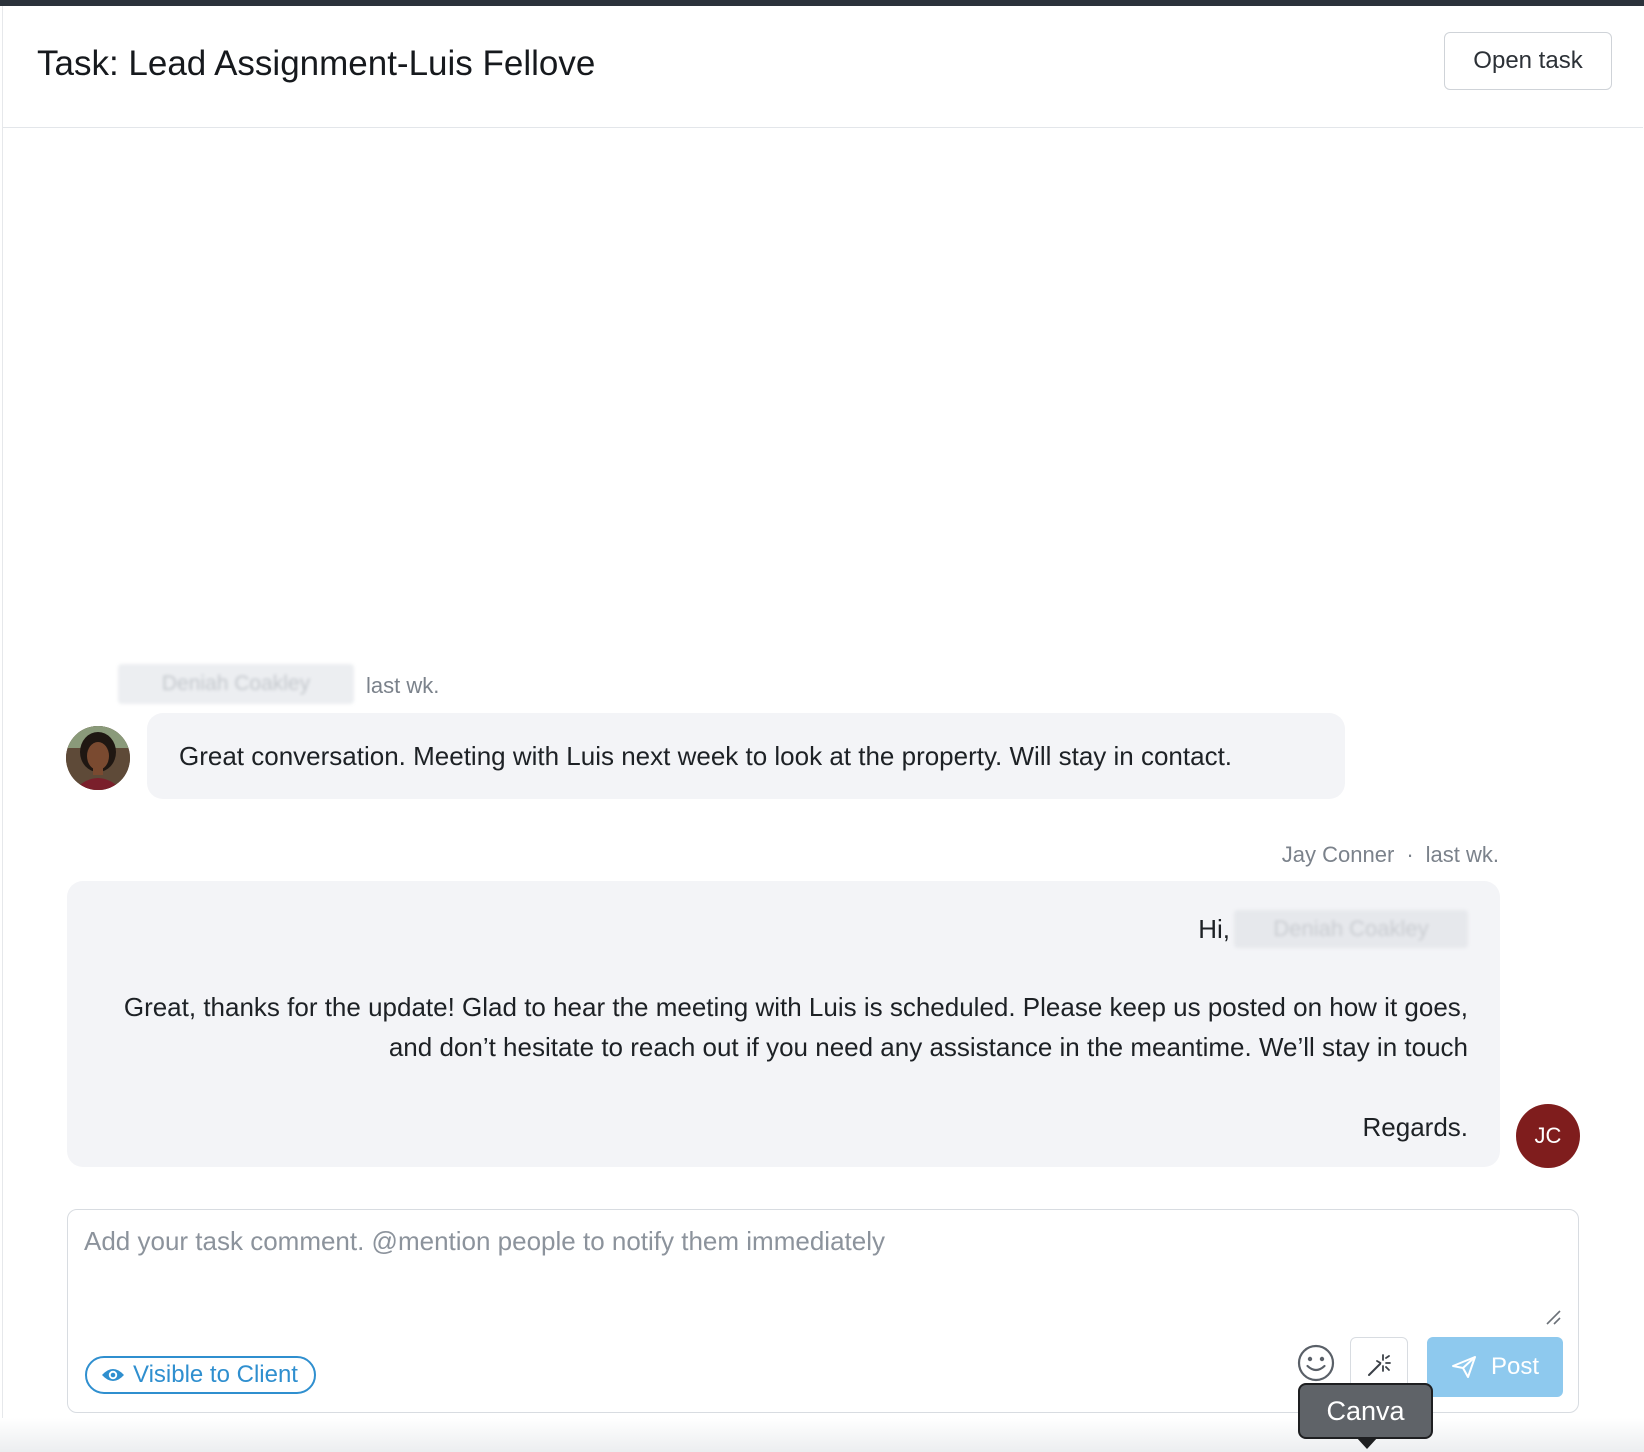 Image resolution: width=1644 pixels, height=1452 pixels. Describe the element at coordinates (1463, 1367) in the screenshot. I see `paper-plane-icon` at that location.